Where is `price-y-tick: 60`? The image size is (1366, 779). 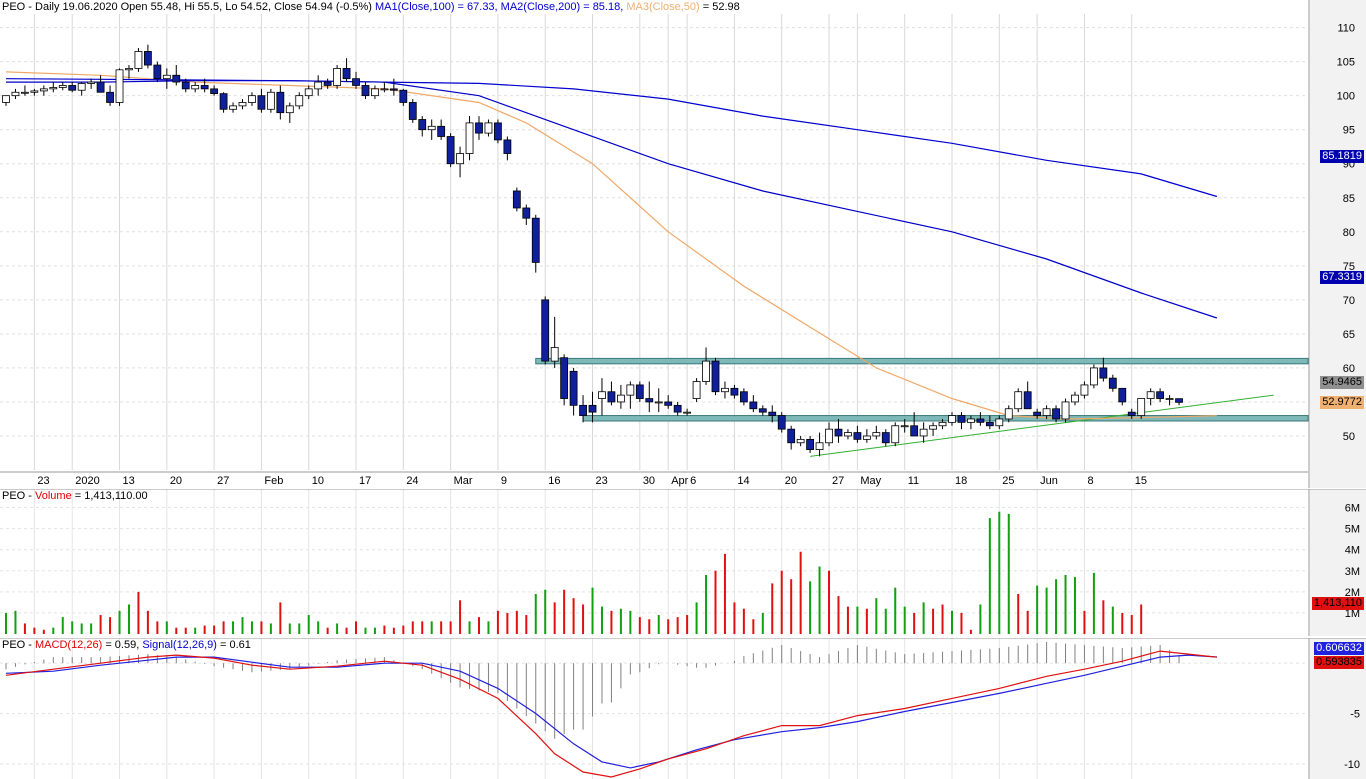 price-y-tick: 60 is located at coordinates (1349, 369).